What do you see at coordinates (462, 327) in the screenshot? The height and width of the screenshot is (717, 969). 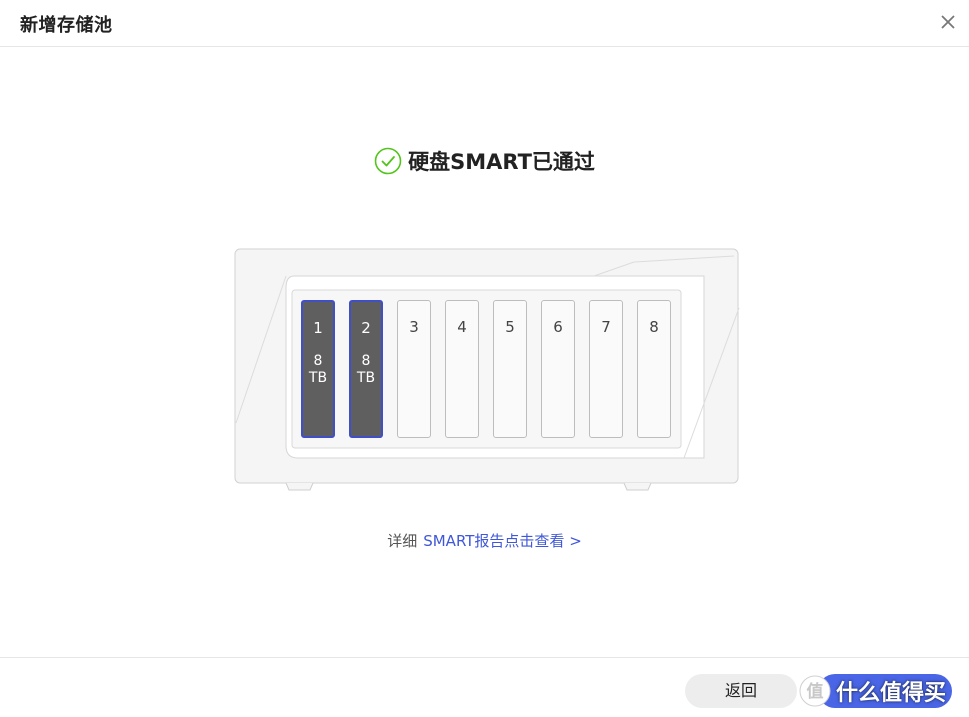 I see `bay-number: 4` at bounding box center [462, 327].